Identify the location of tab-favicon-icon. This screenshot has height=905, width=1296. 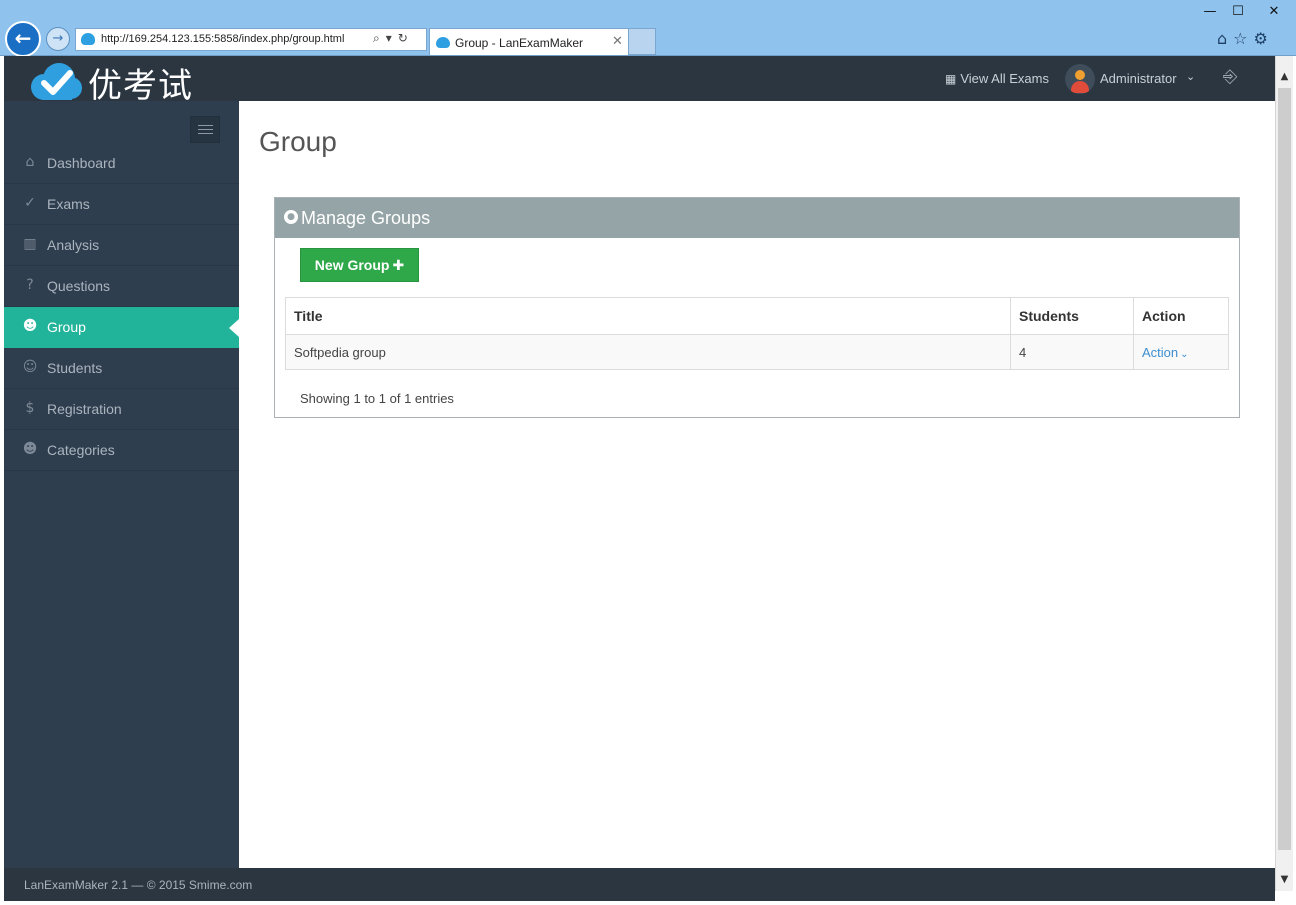
(443, 42).